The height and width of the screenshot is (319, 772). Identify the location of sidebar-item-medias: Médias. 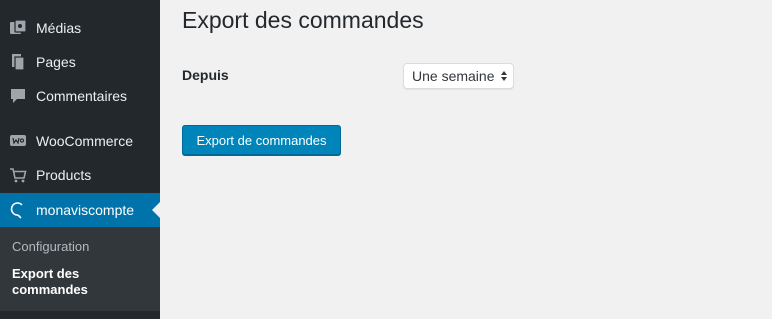
(80, 28).